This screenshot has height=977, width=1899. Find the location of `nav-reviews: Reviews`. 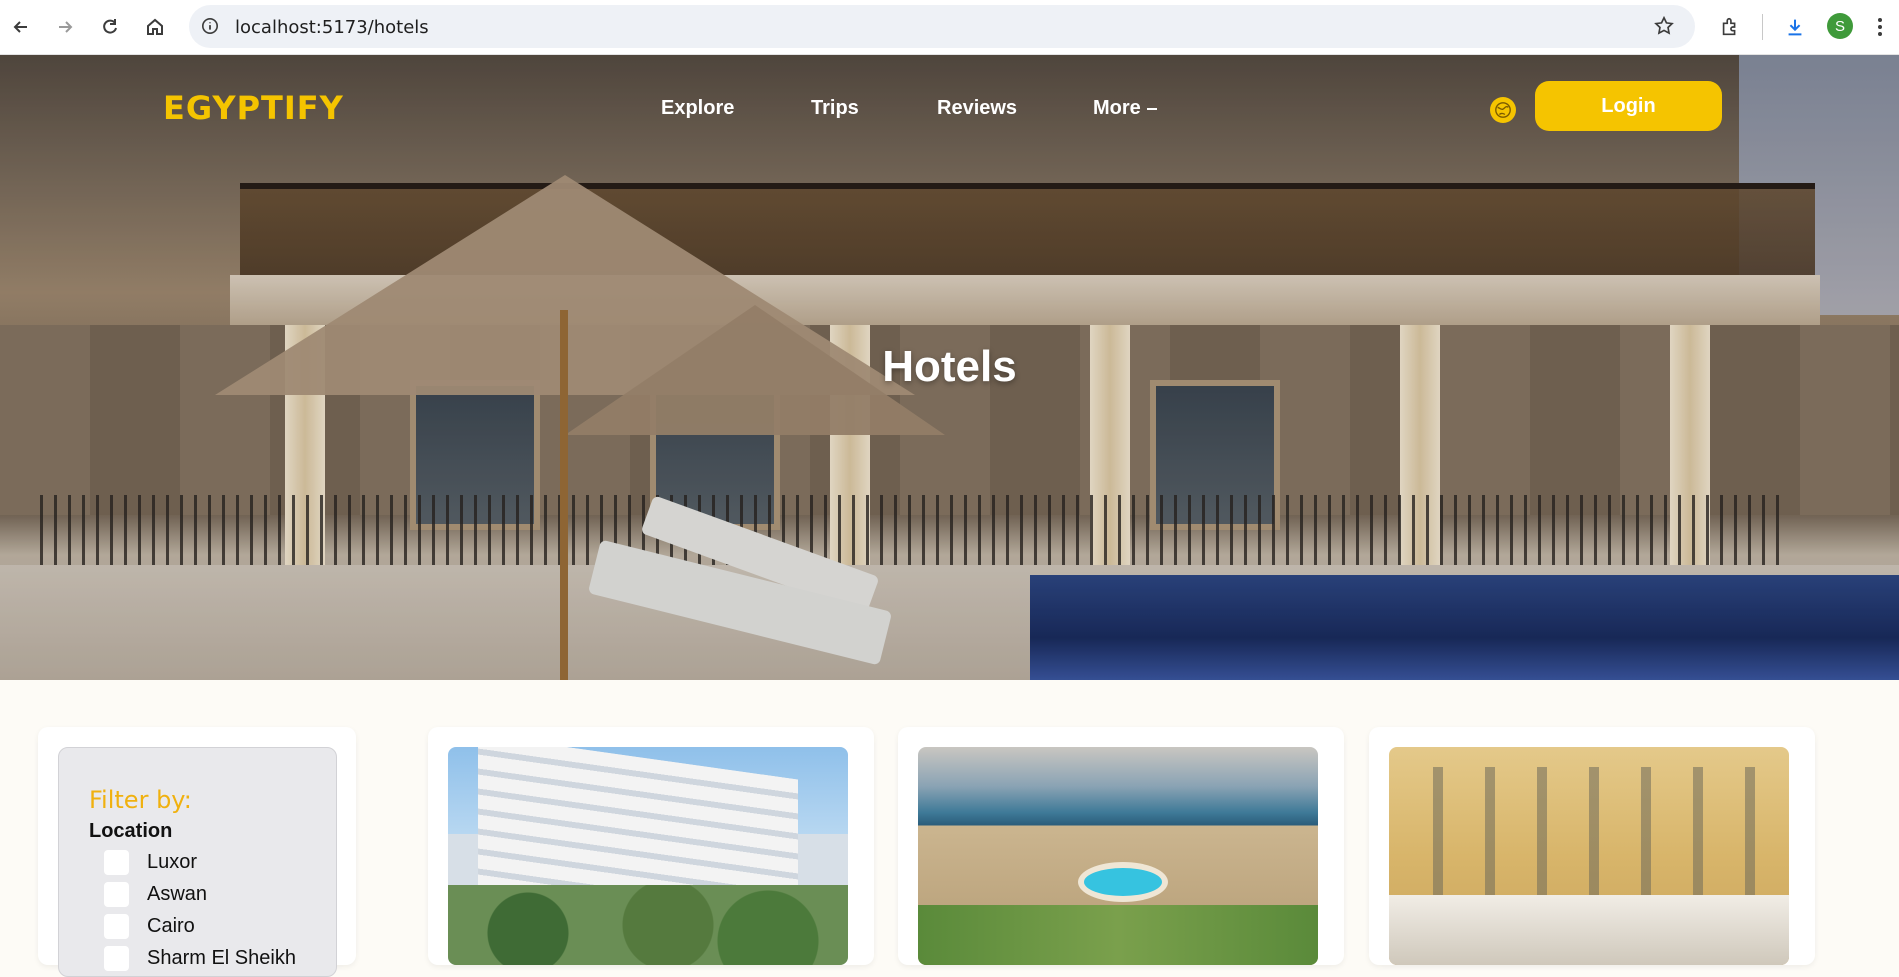

nav-reviews: Reviews is located at coordinates (977, 108).